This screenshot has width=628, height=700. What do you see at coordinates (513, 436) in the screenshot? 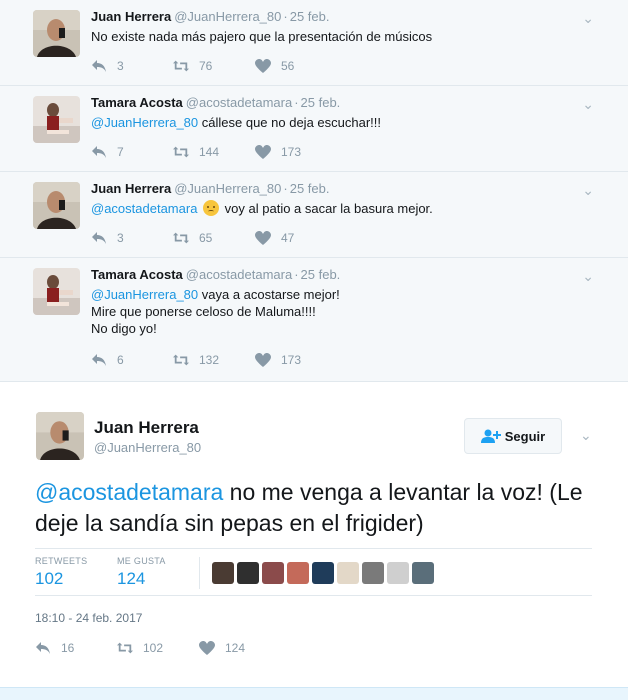
I see `follow-button: Seguir` at bounding box center [513, 436].